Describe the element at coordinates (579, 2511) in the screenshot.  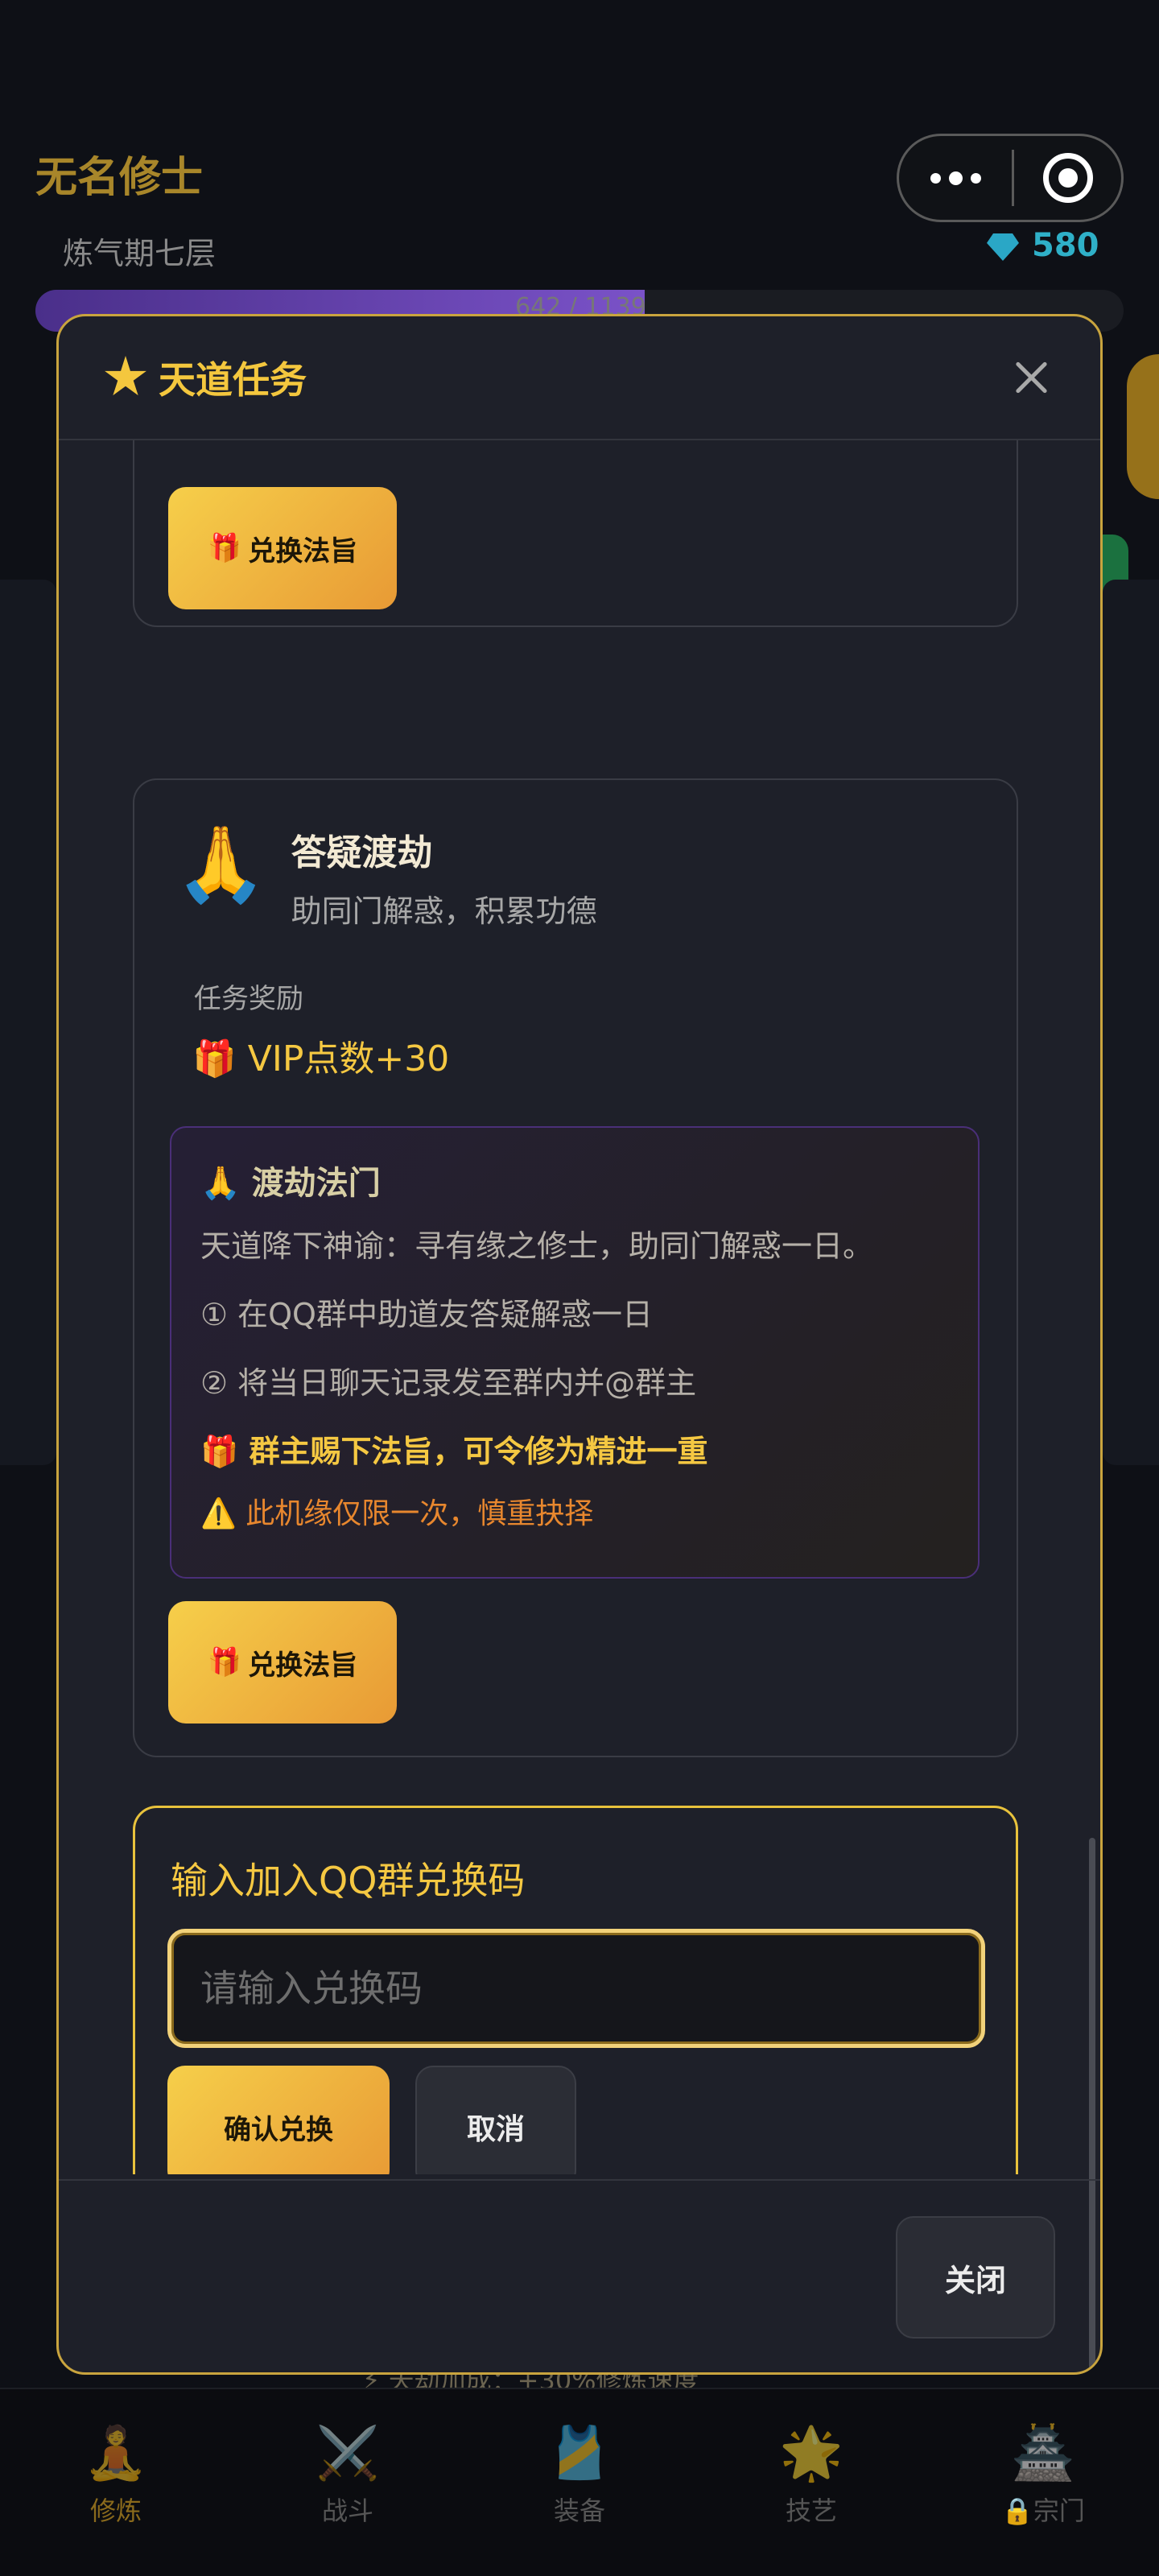
I see `tab-label: 装备` at that location.